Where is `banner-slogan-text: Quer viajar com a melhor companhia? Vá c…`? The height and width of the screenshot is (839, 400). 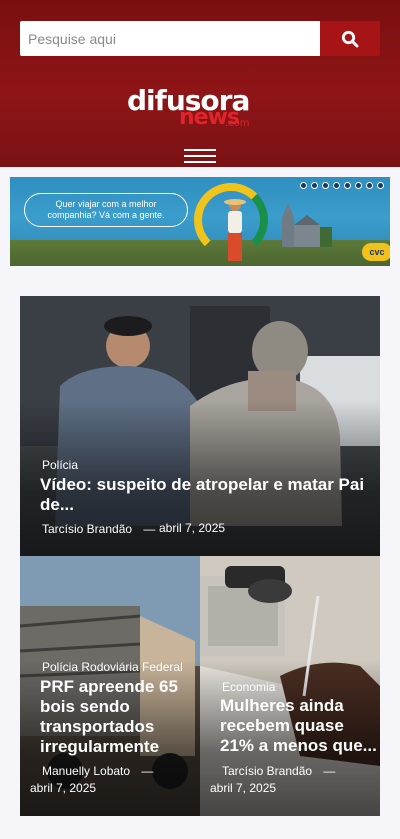
banner-slogan-text: Quer viajar com a melhor companhia? Vá c… is located at coordinates (106, 209).